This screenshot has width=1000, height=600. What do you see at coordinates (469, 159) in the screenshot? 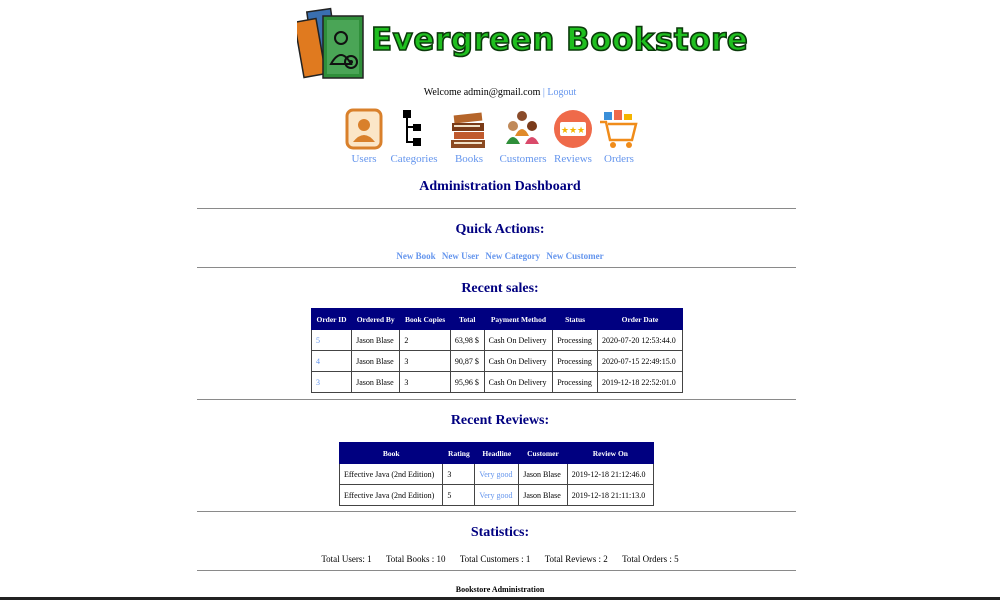
I see `nav-books-label: Books` at bounding box center [469, 159].